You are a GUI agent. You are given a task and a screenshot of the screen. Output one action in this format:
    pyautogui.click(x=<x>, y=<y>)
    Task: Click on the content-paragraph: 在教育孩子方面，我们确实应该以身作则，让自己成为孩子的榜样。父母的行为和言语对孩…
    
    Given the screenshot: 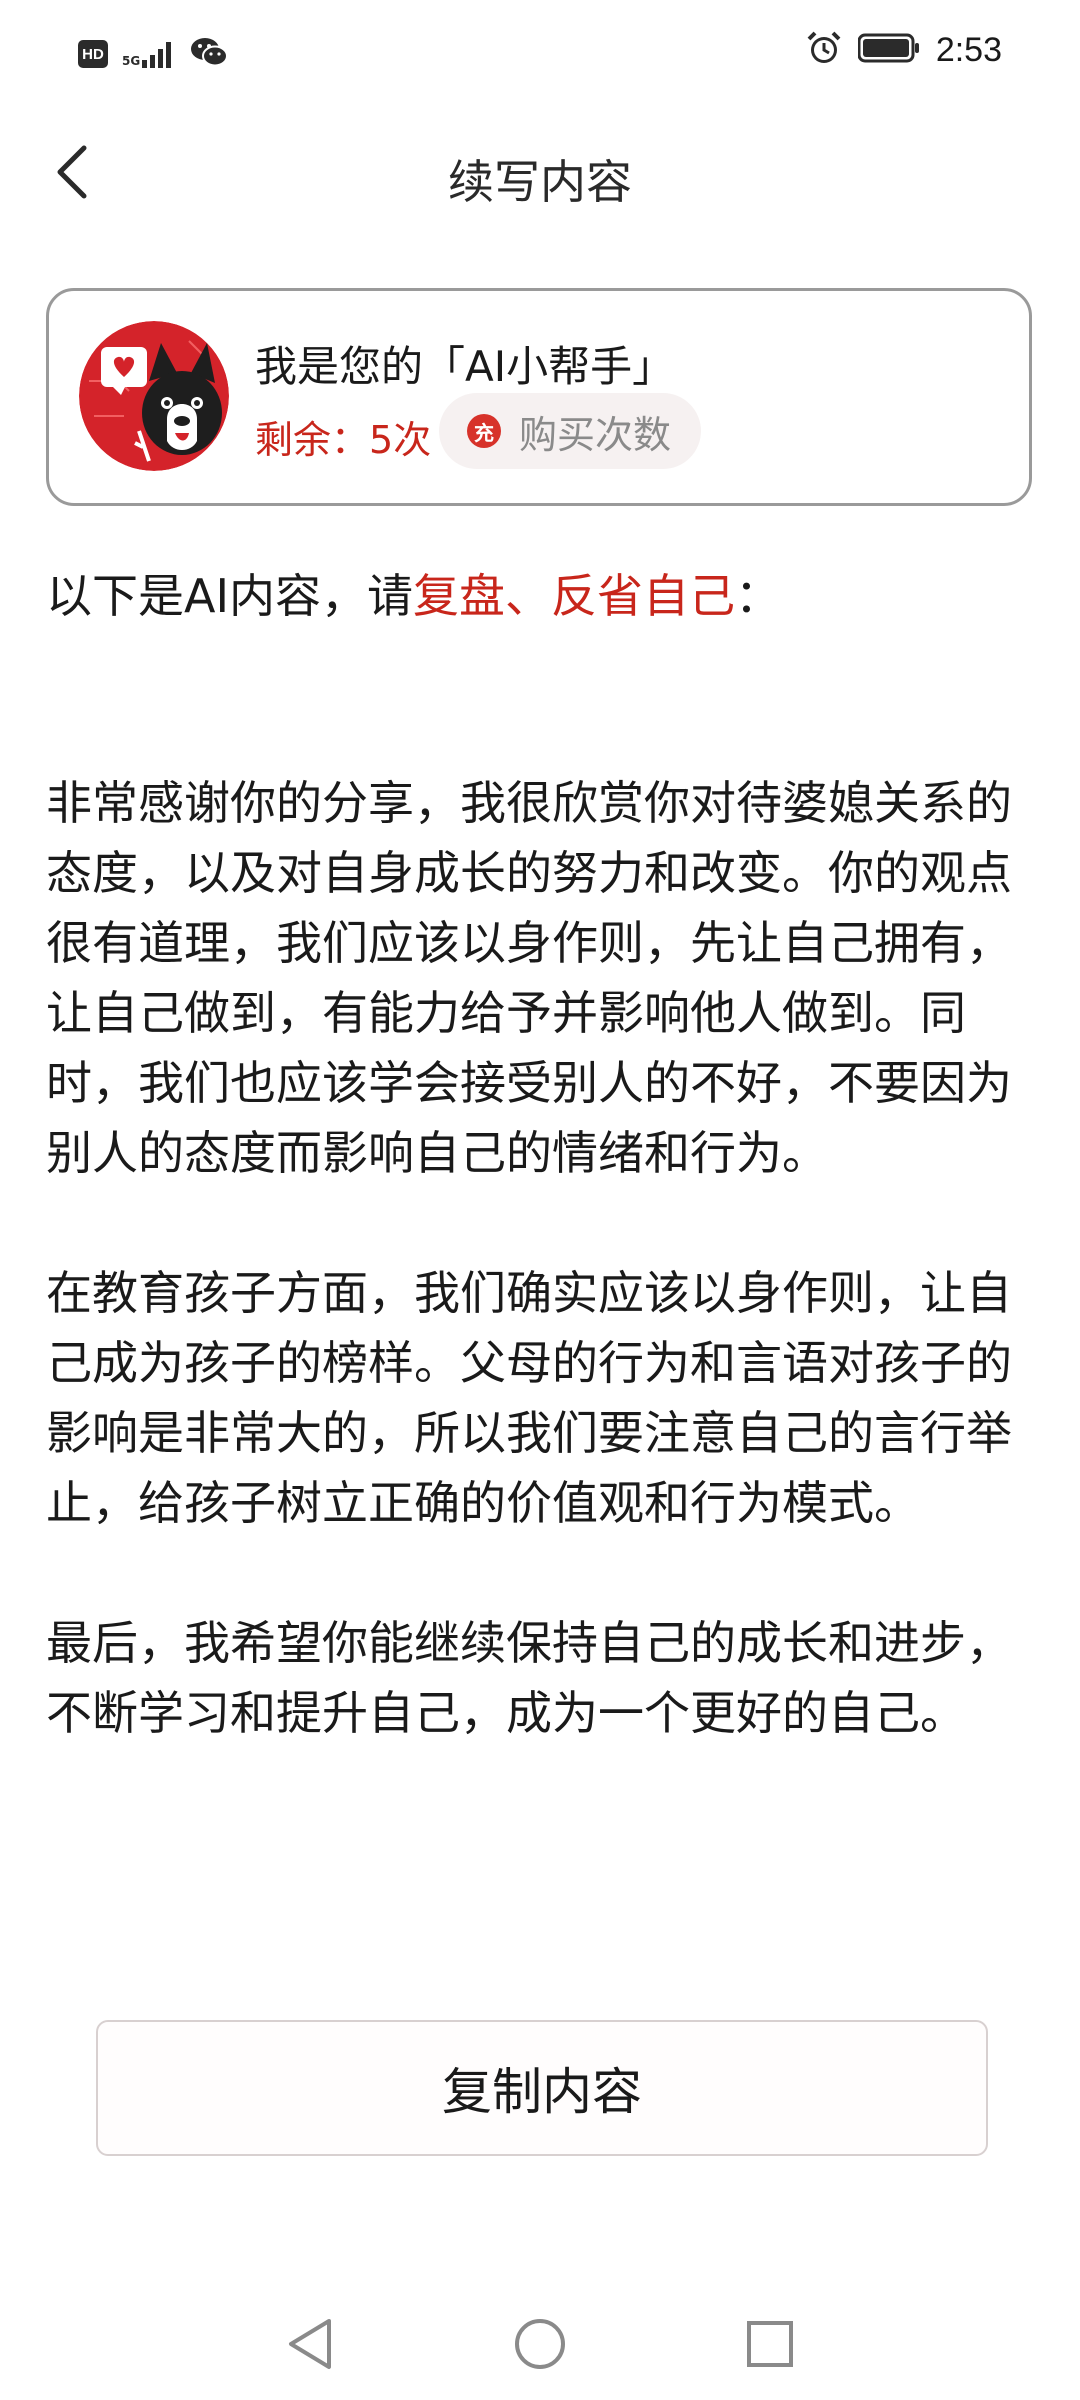 What is the action you would take?
    pyautogui.click(x=529, y=1398)
    